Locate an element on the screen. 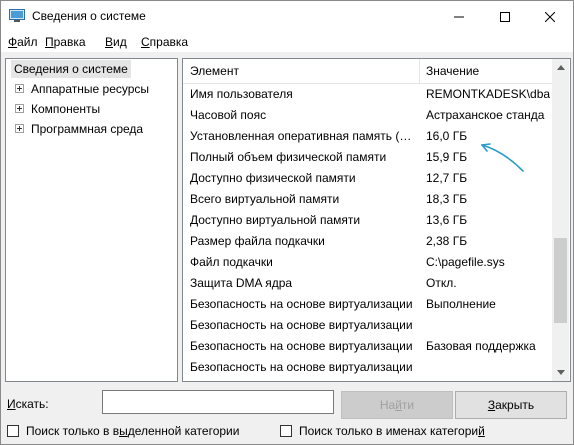 This screenshot has height=445, width=574. table-row: Часовой пояс Астраханское станда is located at coordinates (367, 115).